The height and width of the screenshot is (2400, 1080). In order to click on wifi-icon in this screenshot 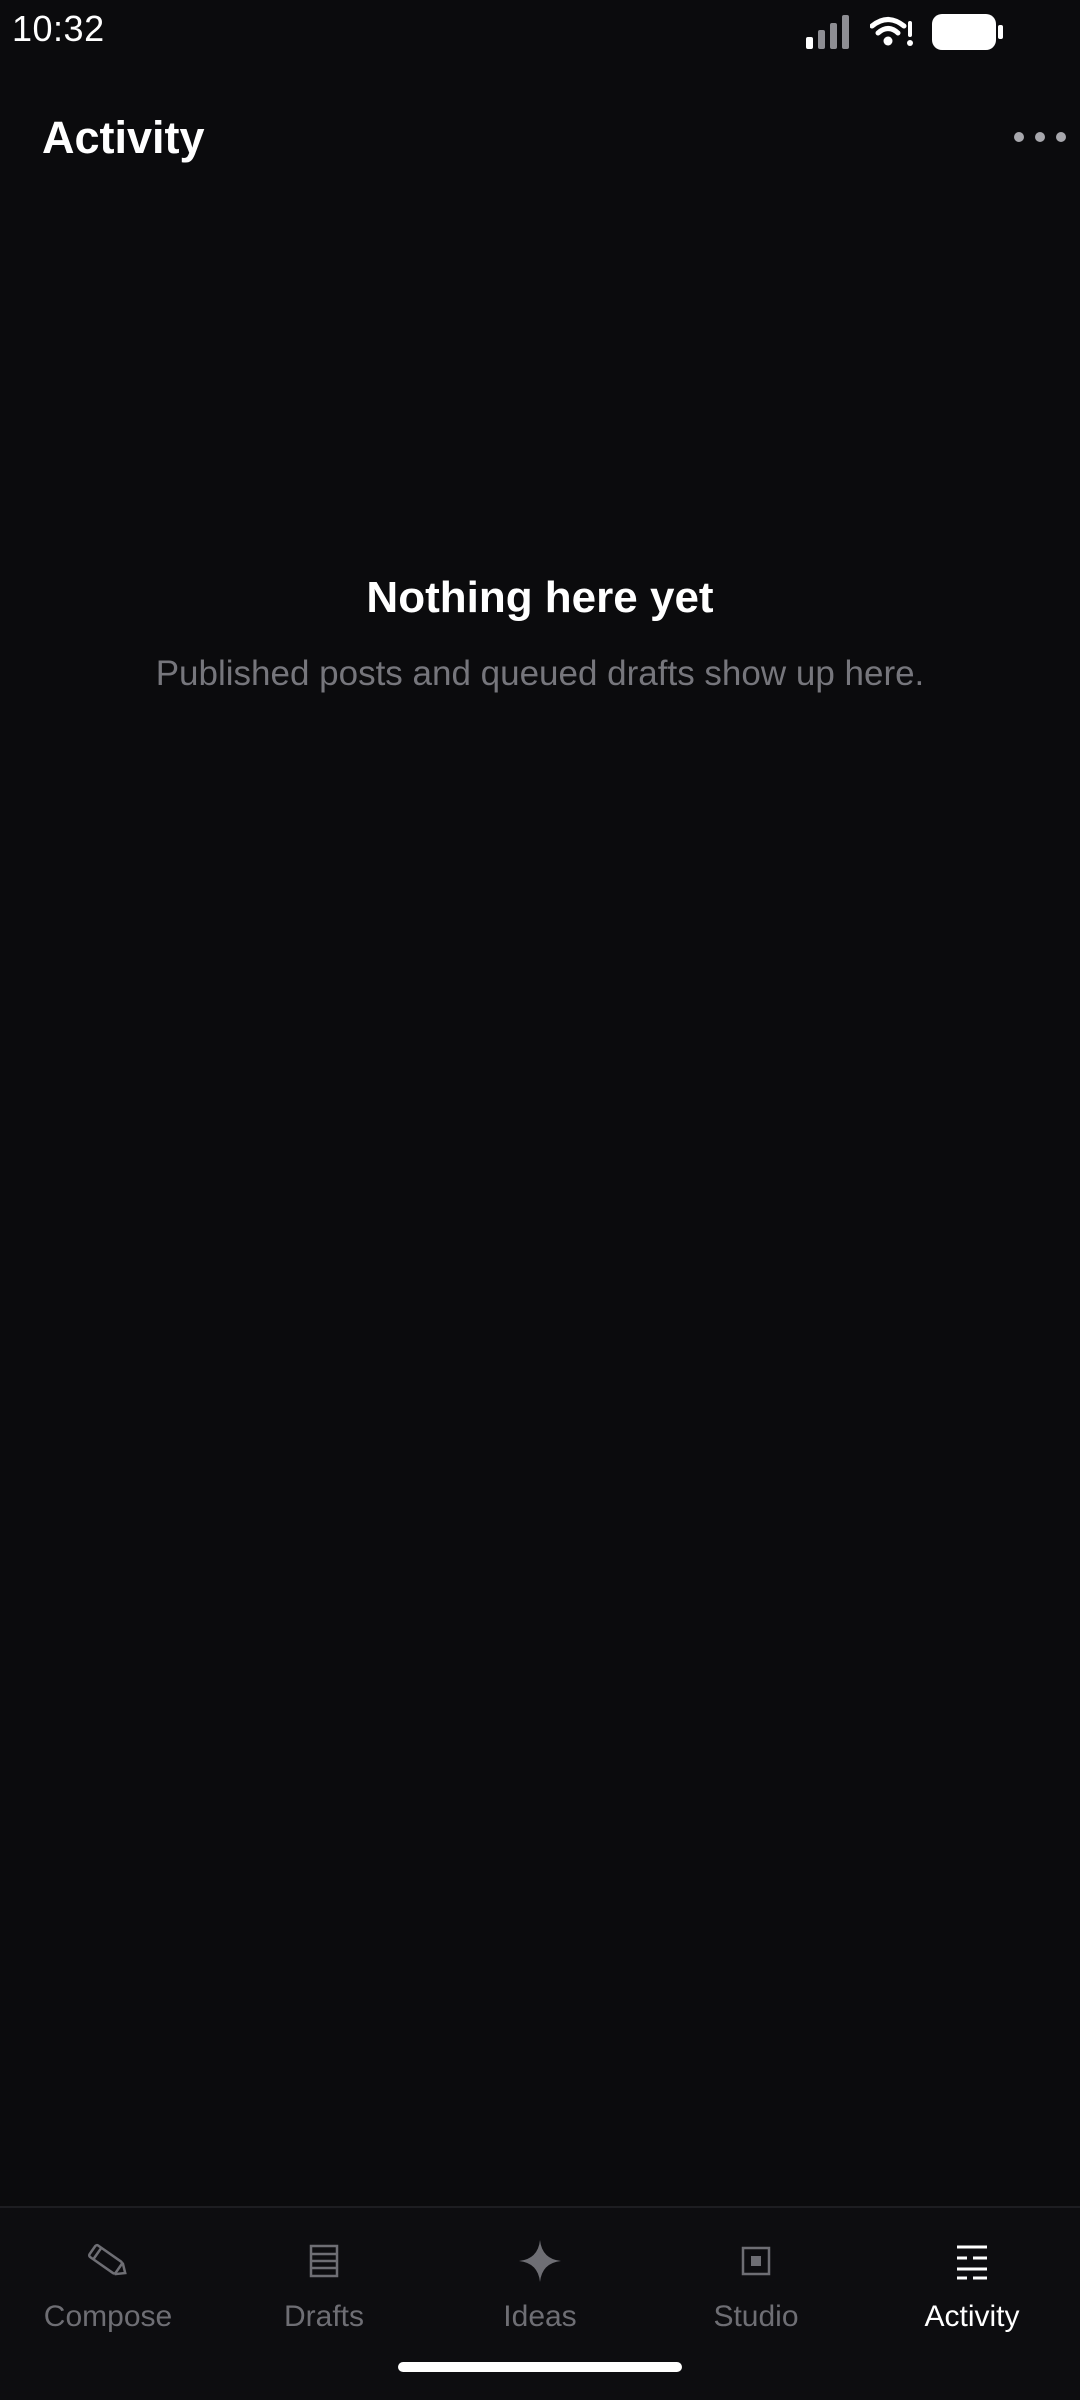, I will do `click(891, 31)`.